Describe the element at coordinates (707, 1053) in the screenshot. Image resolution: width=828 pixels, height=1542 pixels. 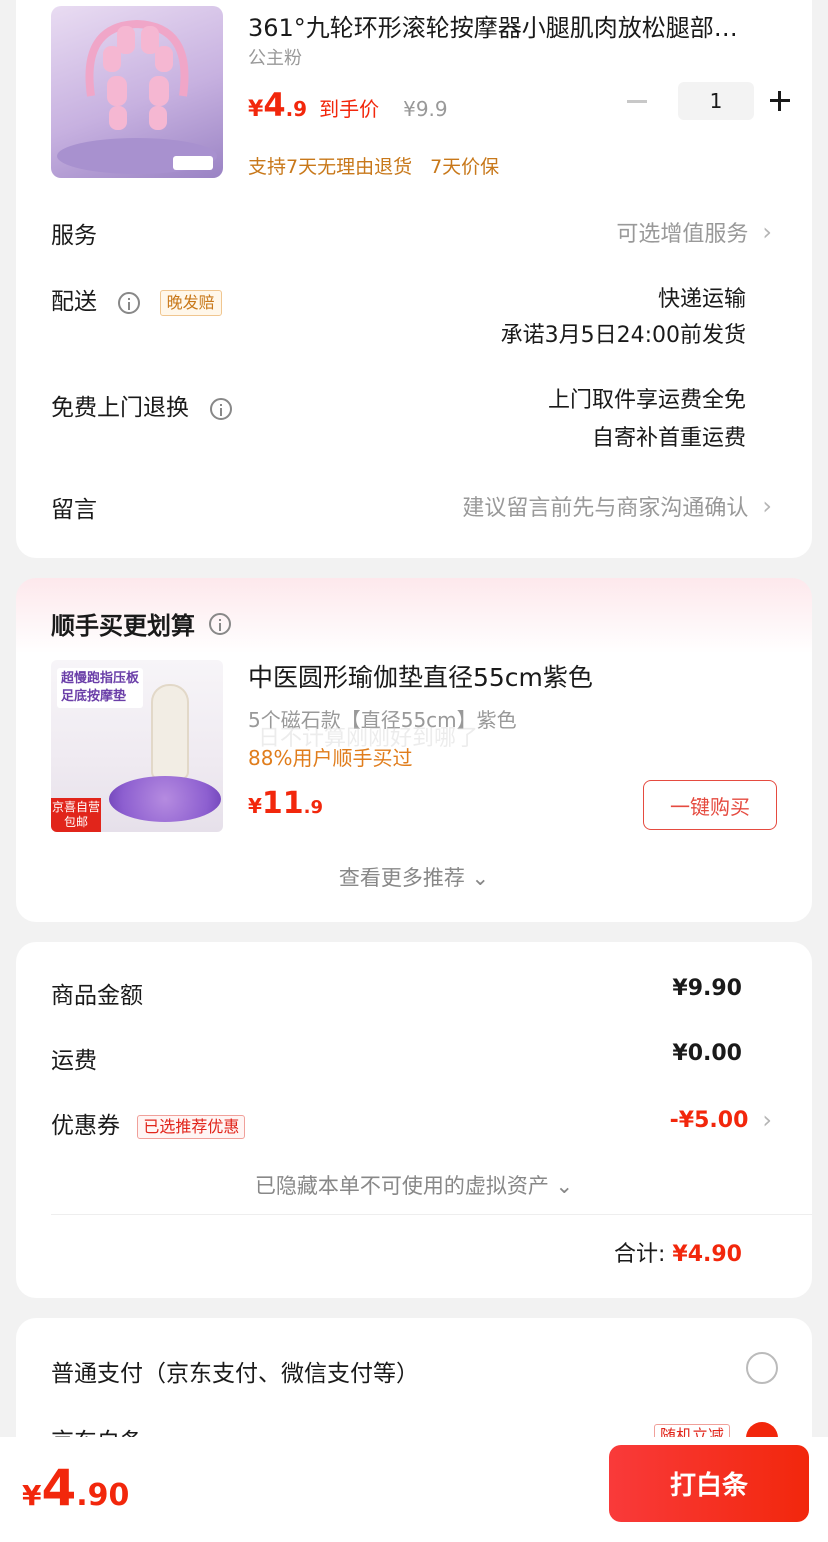
I see `shipping-value: ¥0.00` at that location.